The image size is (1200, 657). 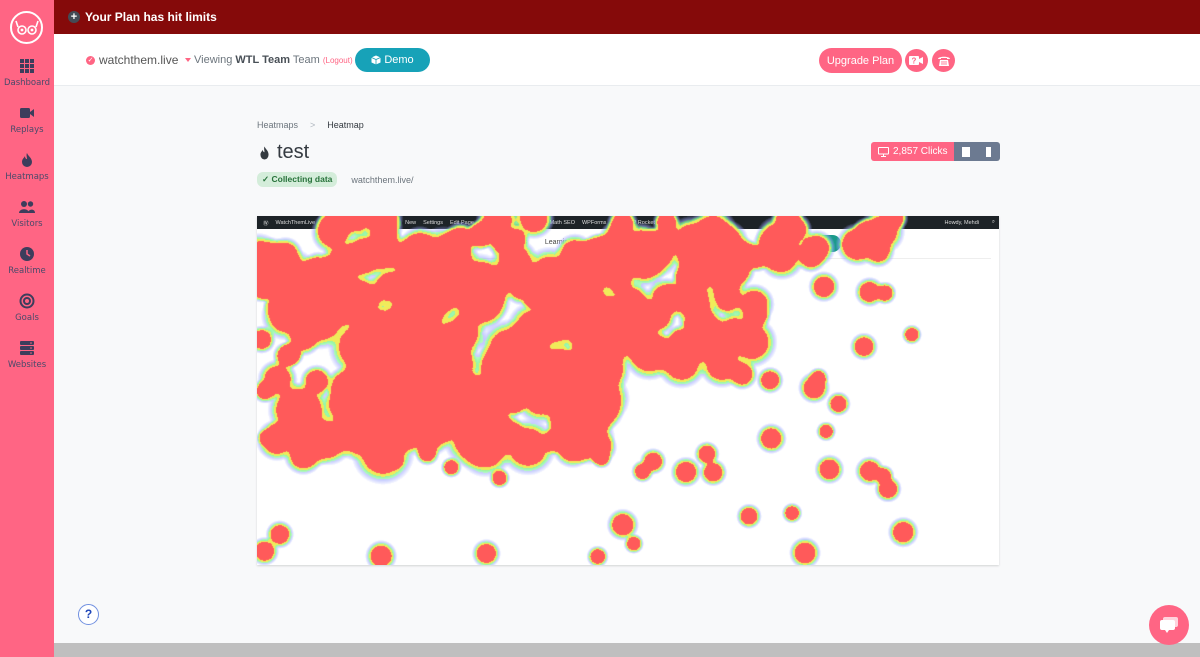 I want to click on help-button: ?, so click(x=88, y=614).